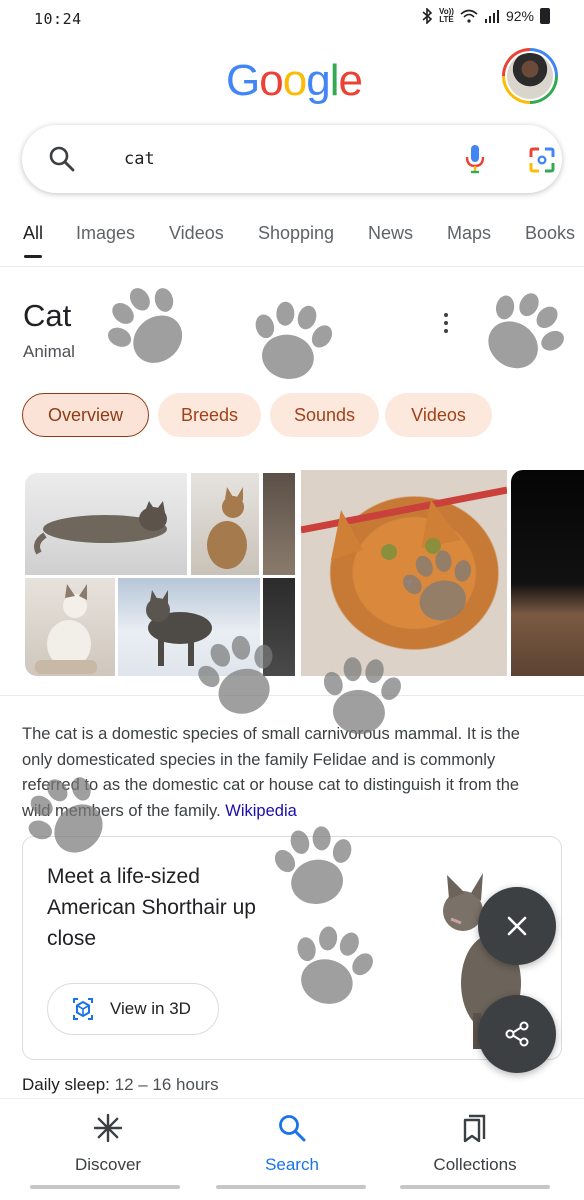 The image size is (584, 1200). Describe the element at coordinates (108, 1128) in the screenshot. I see `asterisk-icon` at that location.